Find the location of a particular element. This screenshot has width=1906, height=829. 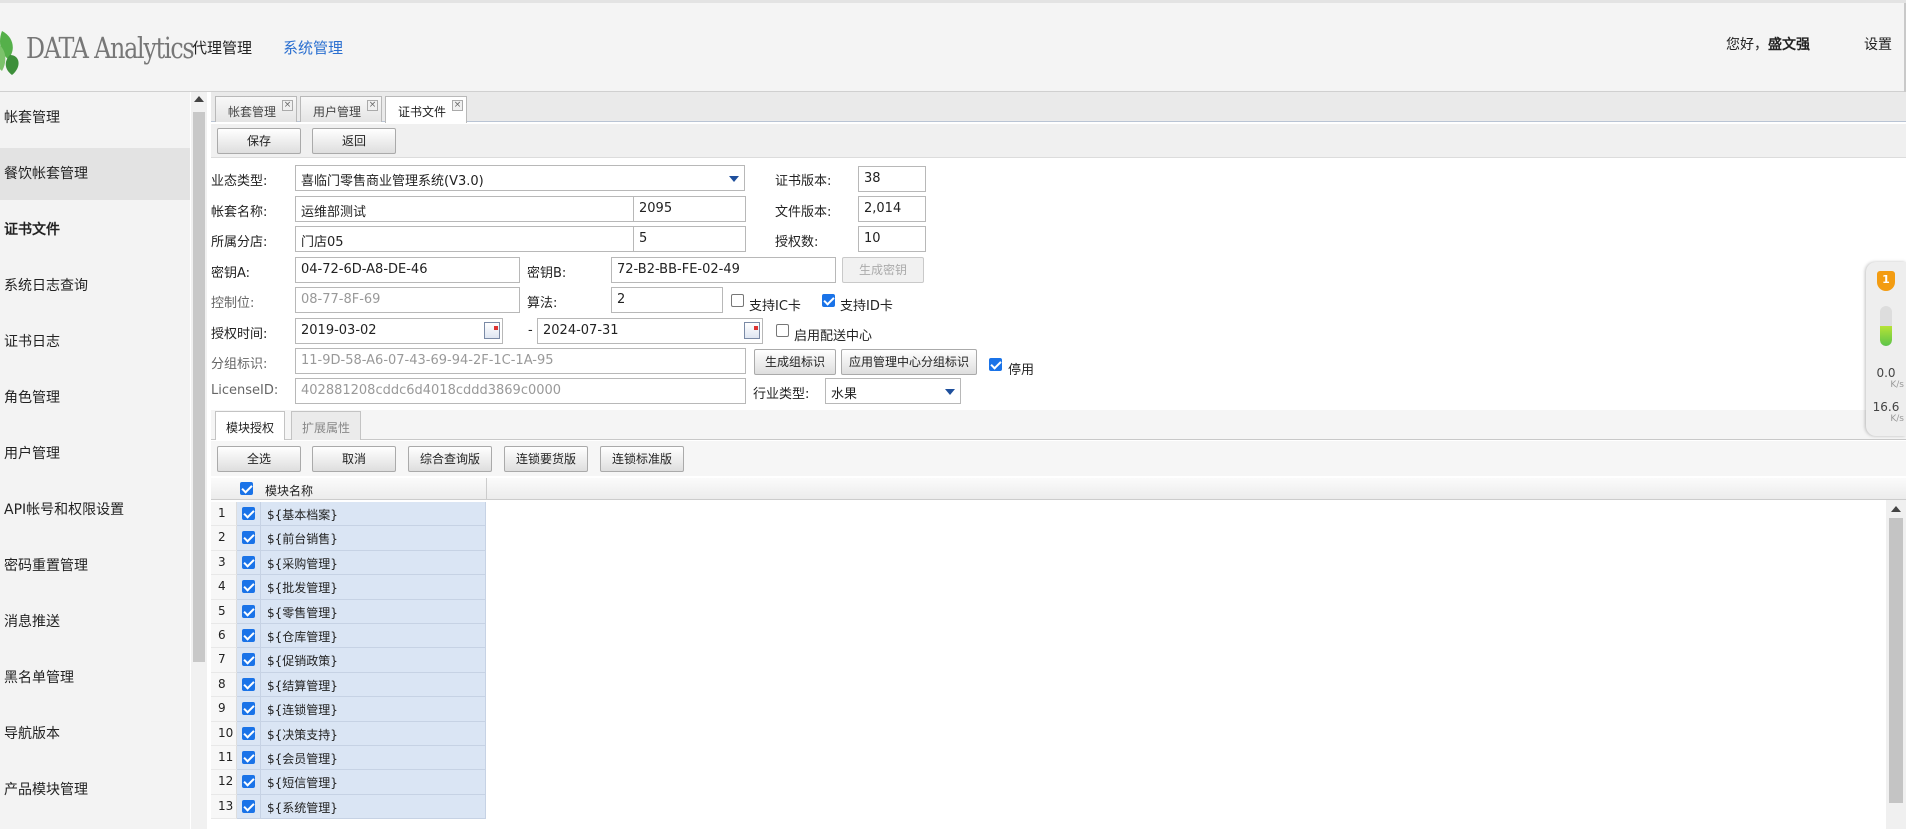

control-field: 08-77-8F-69 is located at coordinates (407, 300).